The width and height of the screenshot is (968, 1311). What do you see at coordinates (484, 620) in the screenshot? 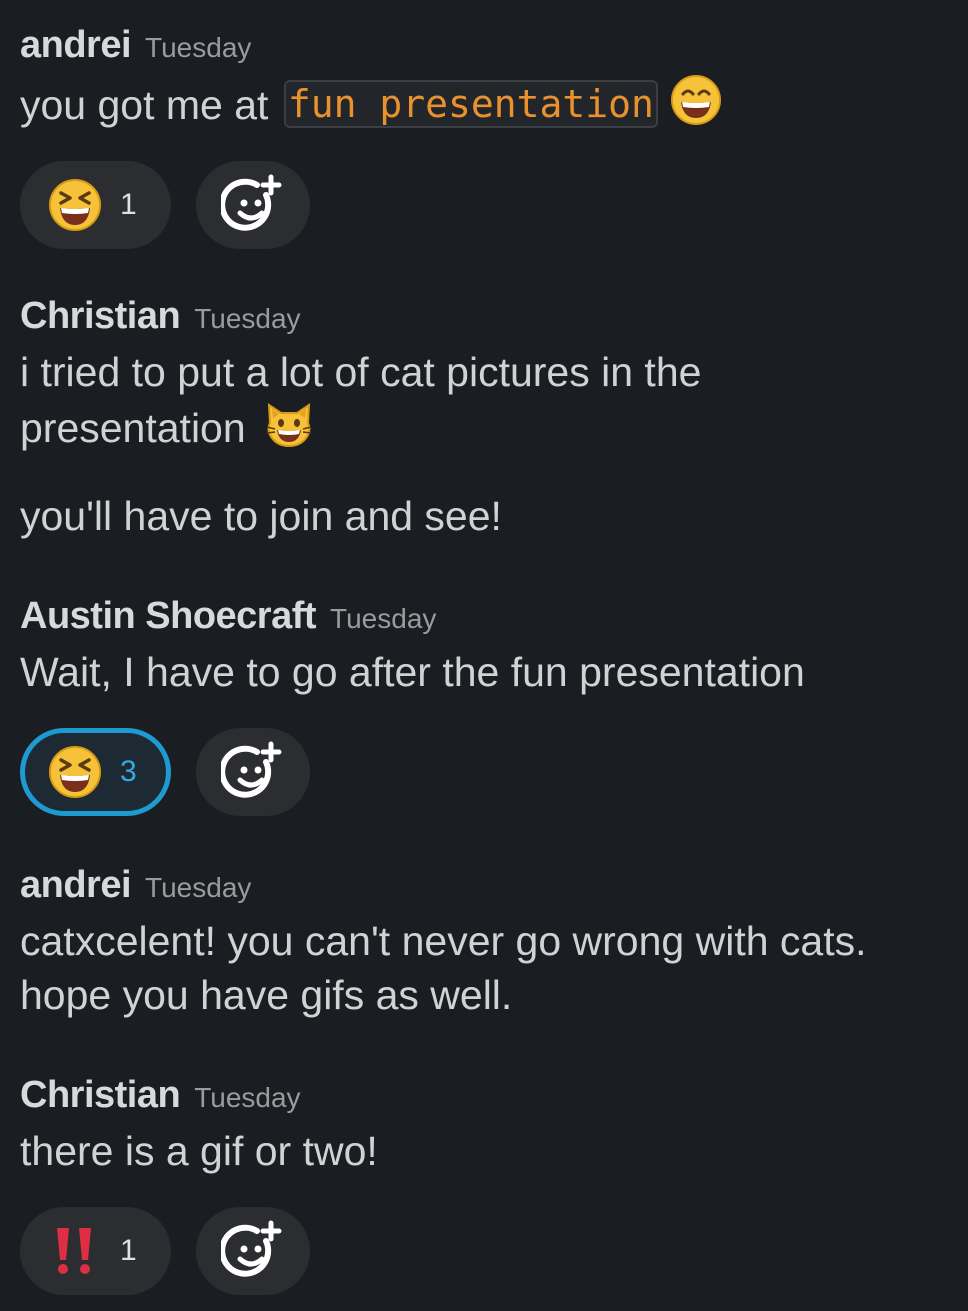
I see `message-header: Austin Shoecraft Tuesday` at bounding box center [484, 620].